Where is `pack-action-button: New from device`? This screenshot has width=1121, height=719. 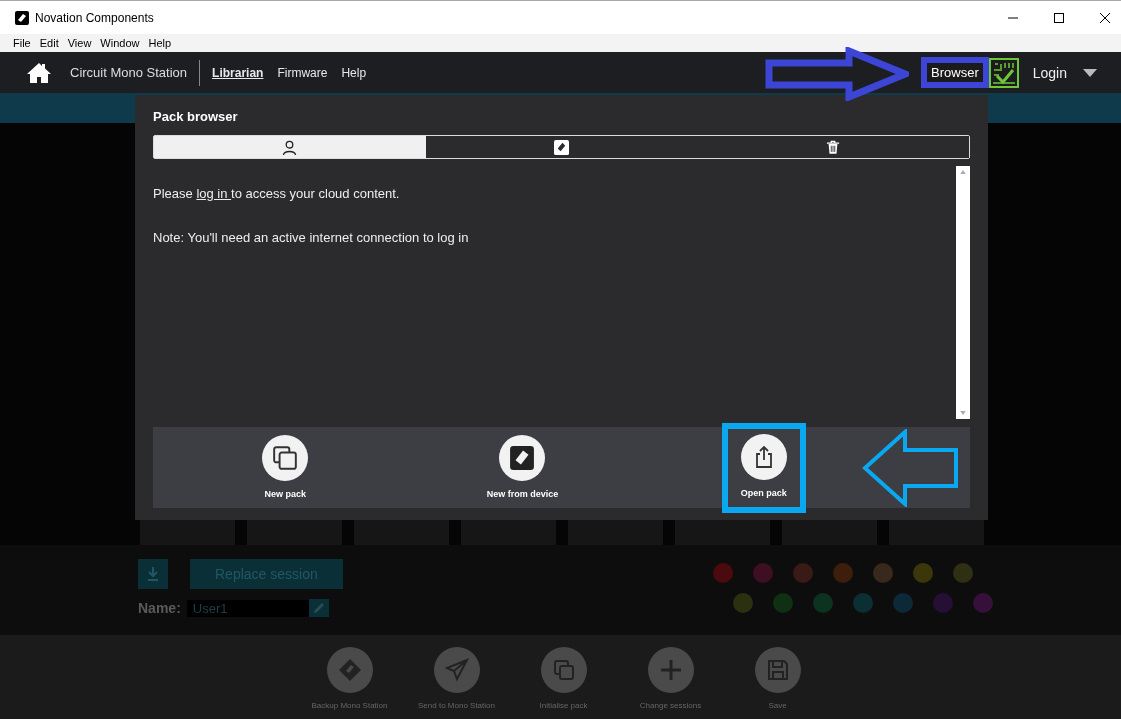
pack-action-button: New from device is located at coordinates (522, 467).